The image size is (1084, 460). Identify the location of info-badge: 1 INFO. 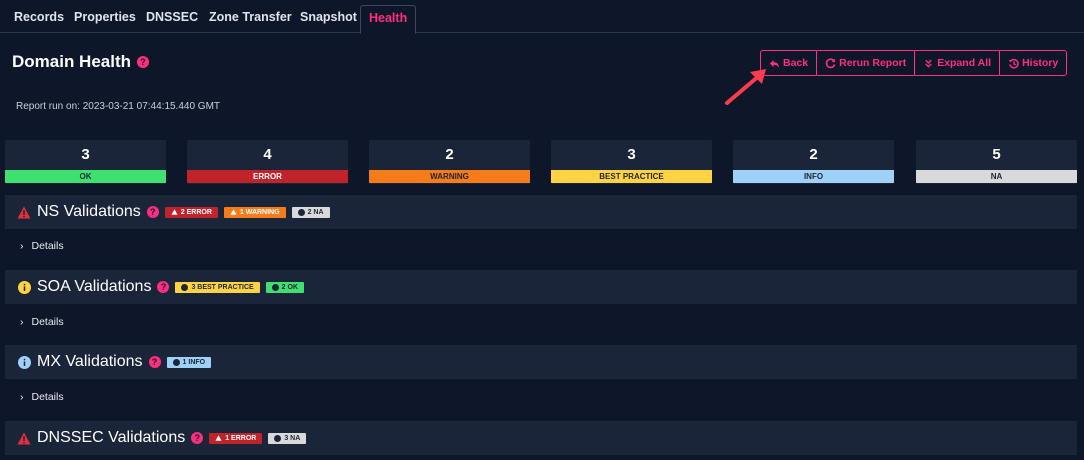
(189, 362).